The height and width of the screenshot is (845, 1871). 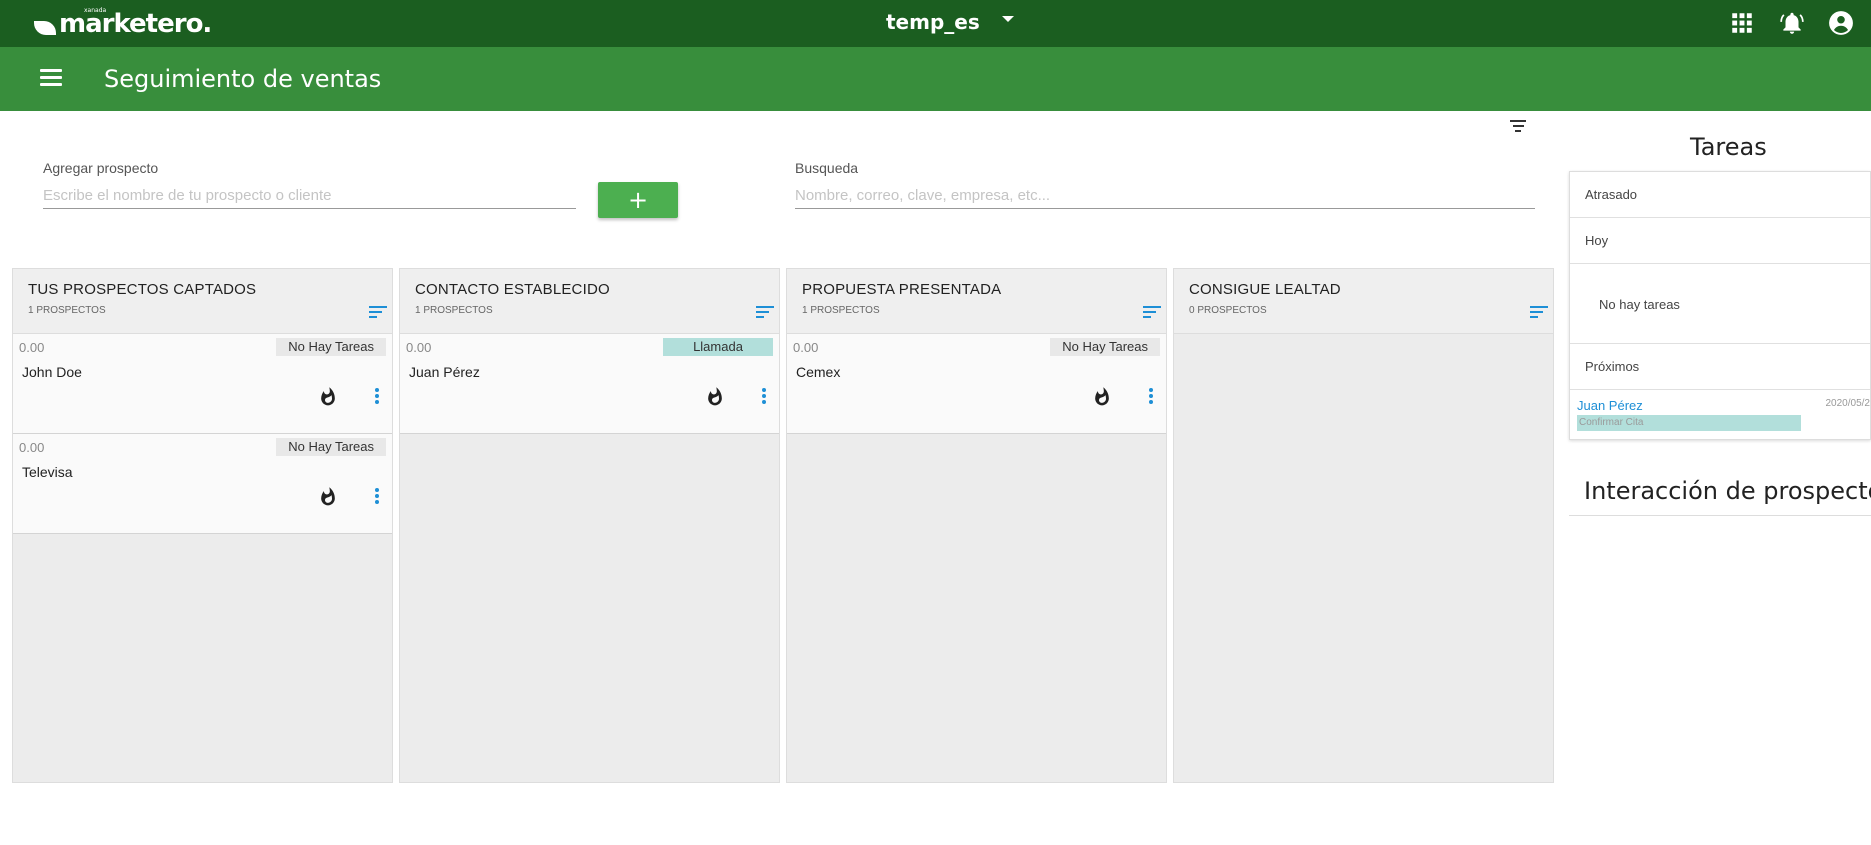 I want to click on card-prospect-name: Juan Pérez, so click(x=444, y=372).